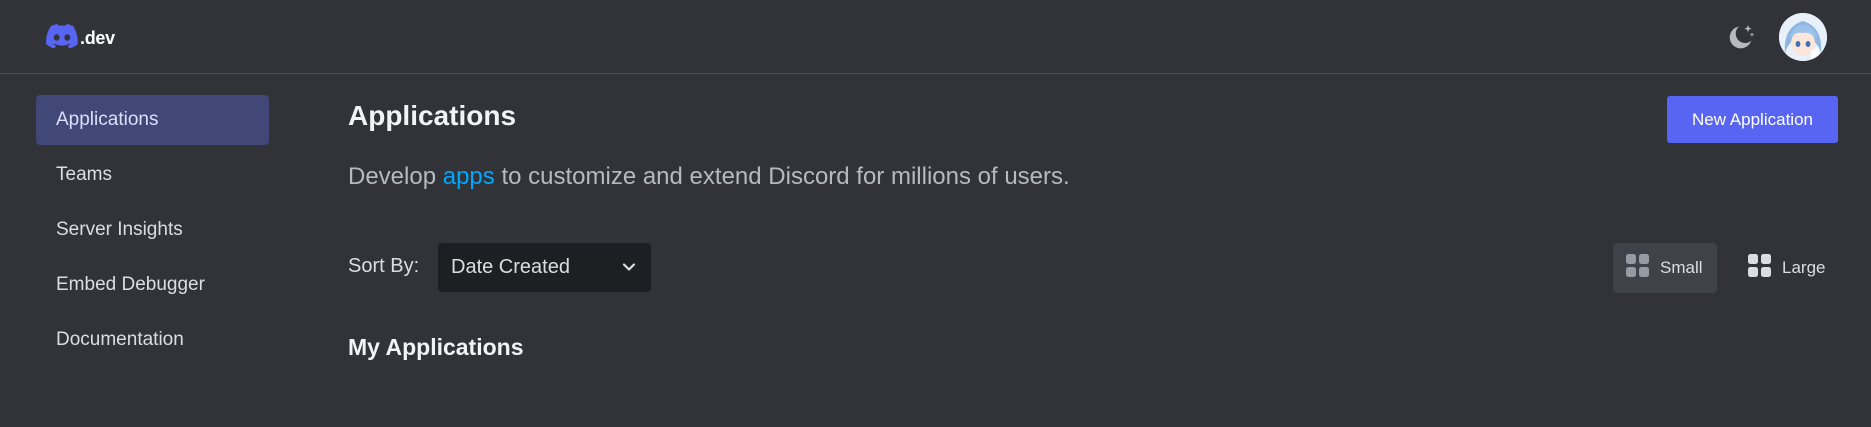  What do you see at coordinates (469, 176) in the screenshot?
I see `apps-link: apps` at bounding box center [469, 176].